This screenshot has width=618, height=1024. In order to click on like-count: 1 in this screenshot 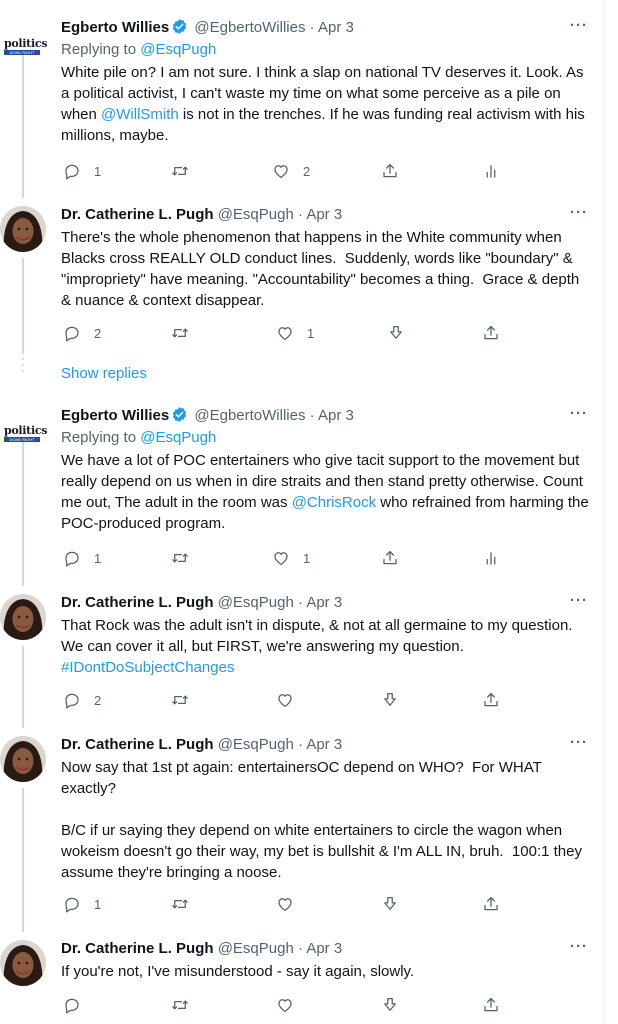, I will do `click(311, 333)`.